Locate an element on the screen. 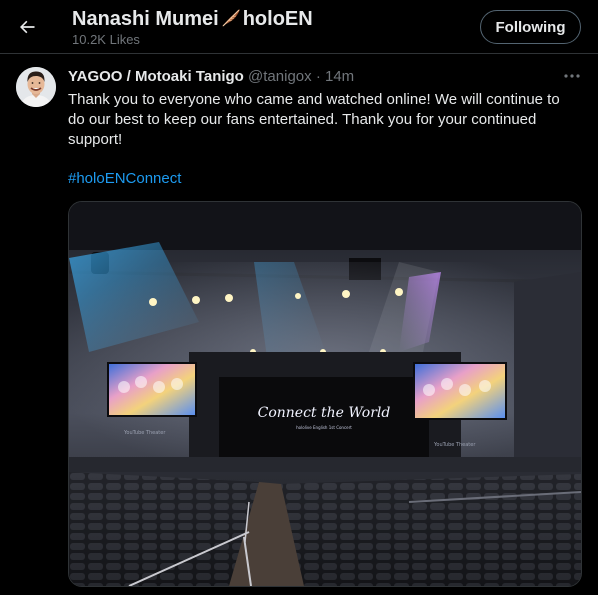  tweet-time: 14m is located at coordinates (339, 76).